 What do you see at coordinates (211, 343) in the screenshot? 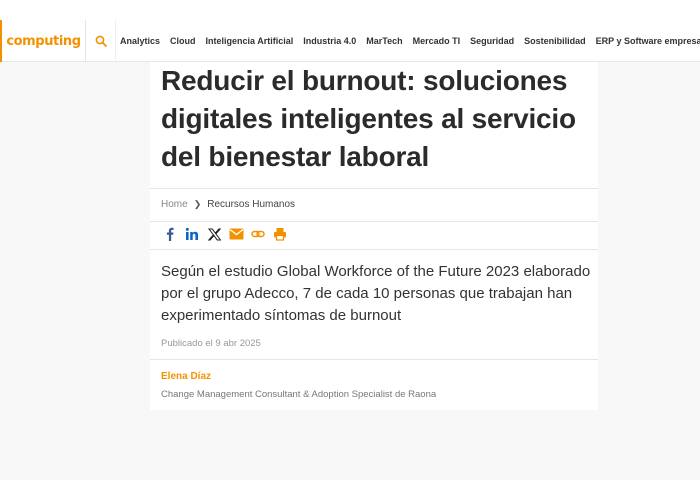
I see `published-date: Publicado el 9 abr 2025` at bounding box center [211, 343].